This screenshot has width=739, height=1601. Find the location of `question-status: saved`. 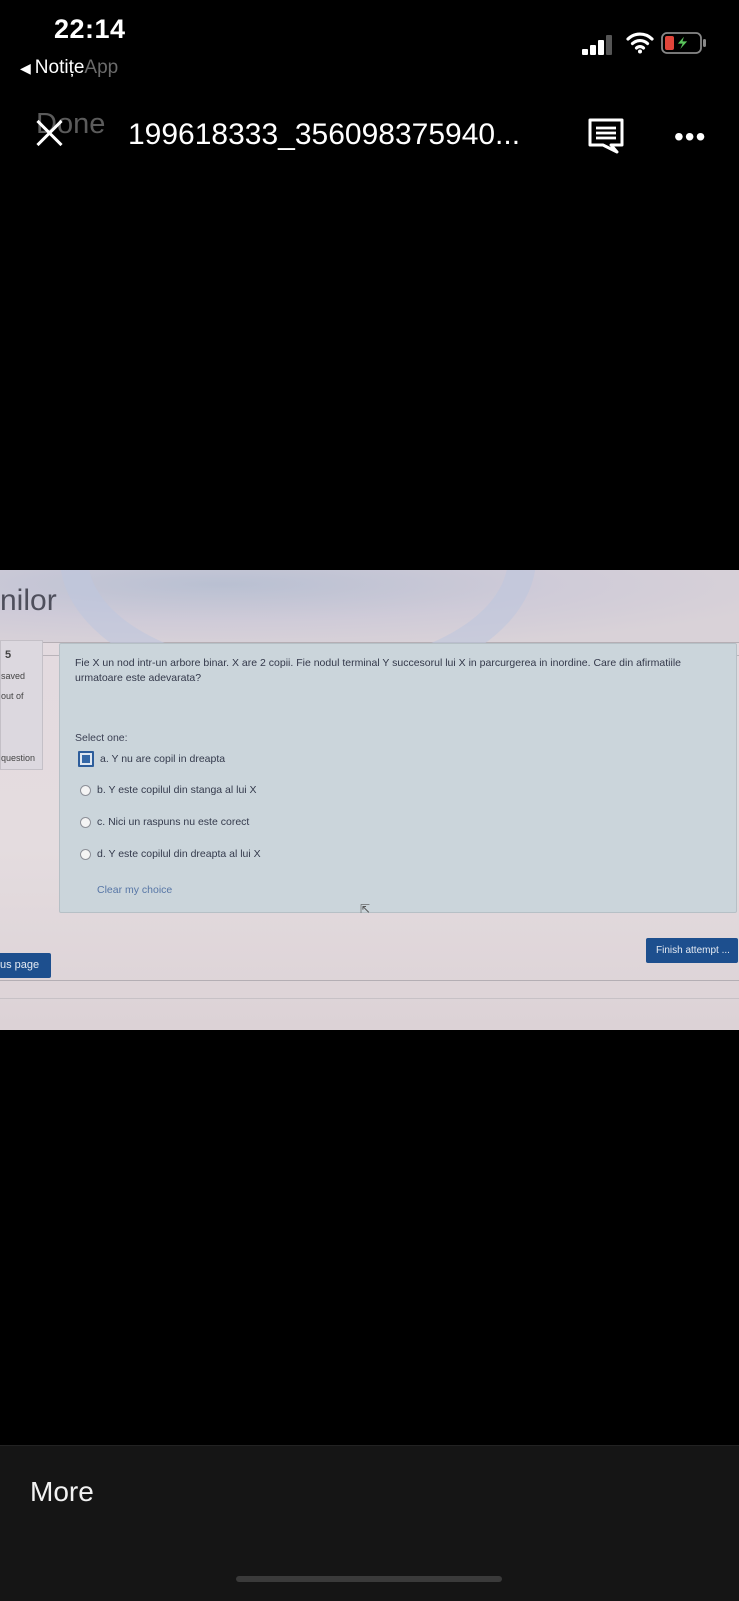

question-status: saved is located at coordinates (13, 676).